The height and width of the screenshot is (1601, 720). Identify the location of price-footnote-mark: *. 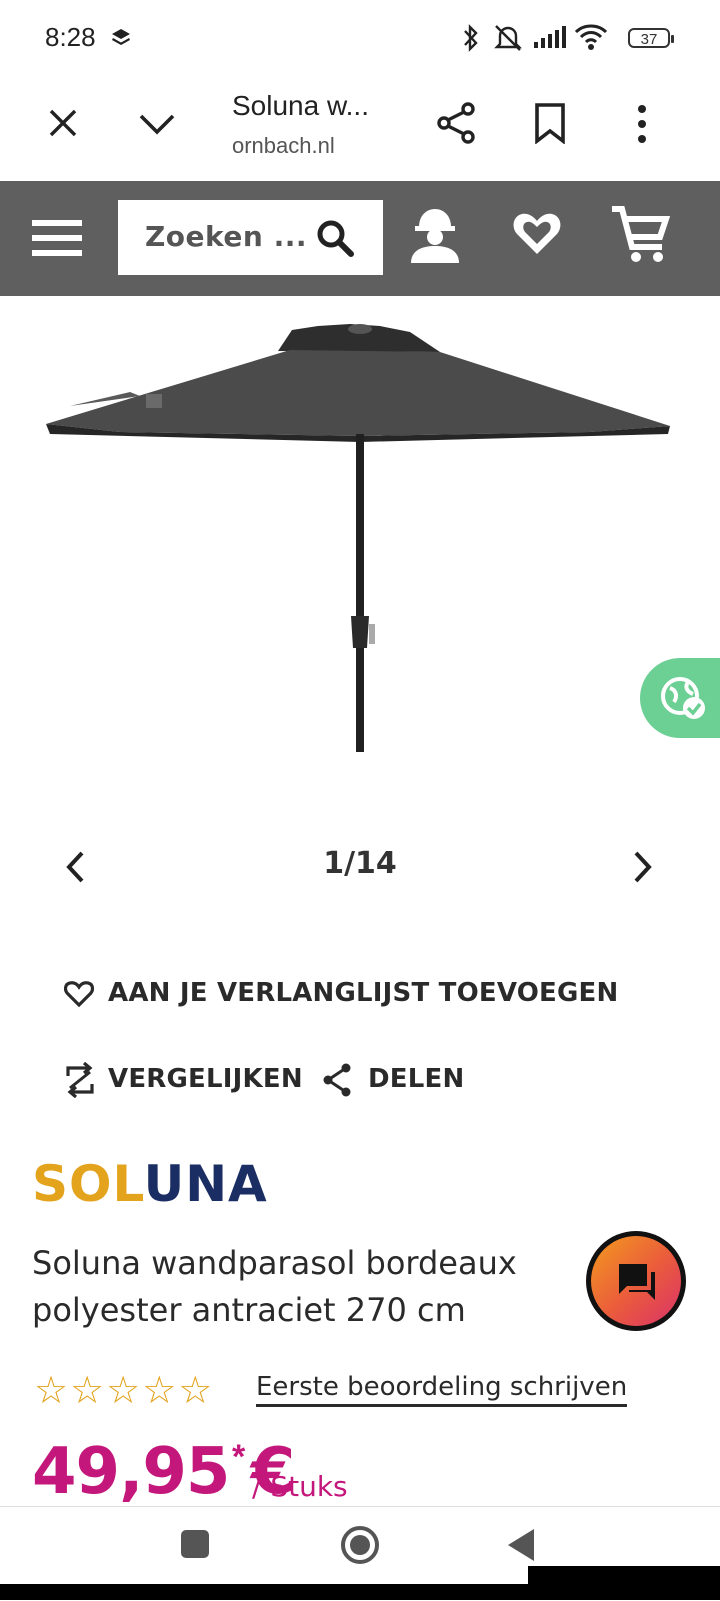
(239, 1457).